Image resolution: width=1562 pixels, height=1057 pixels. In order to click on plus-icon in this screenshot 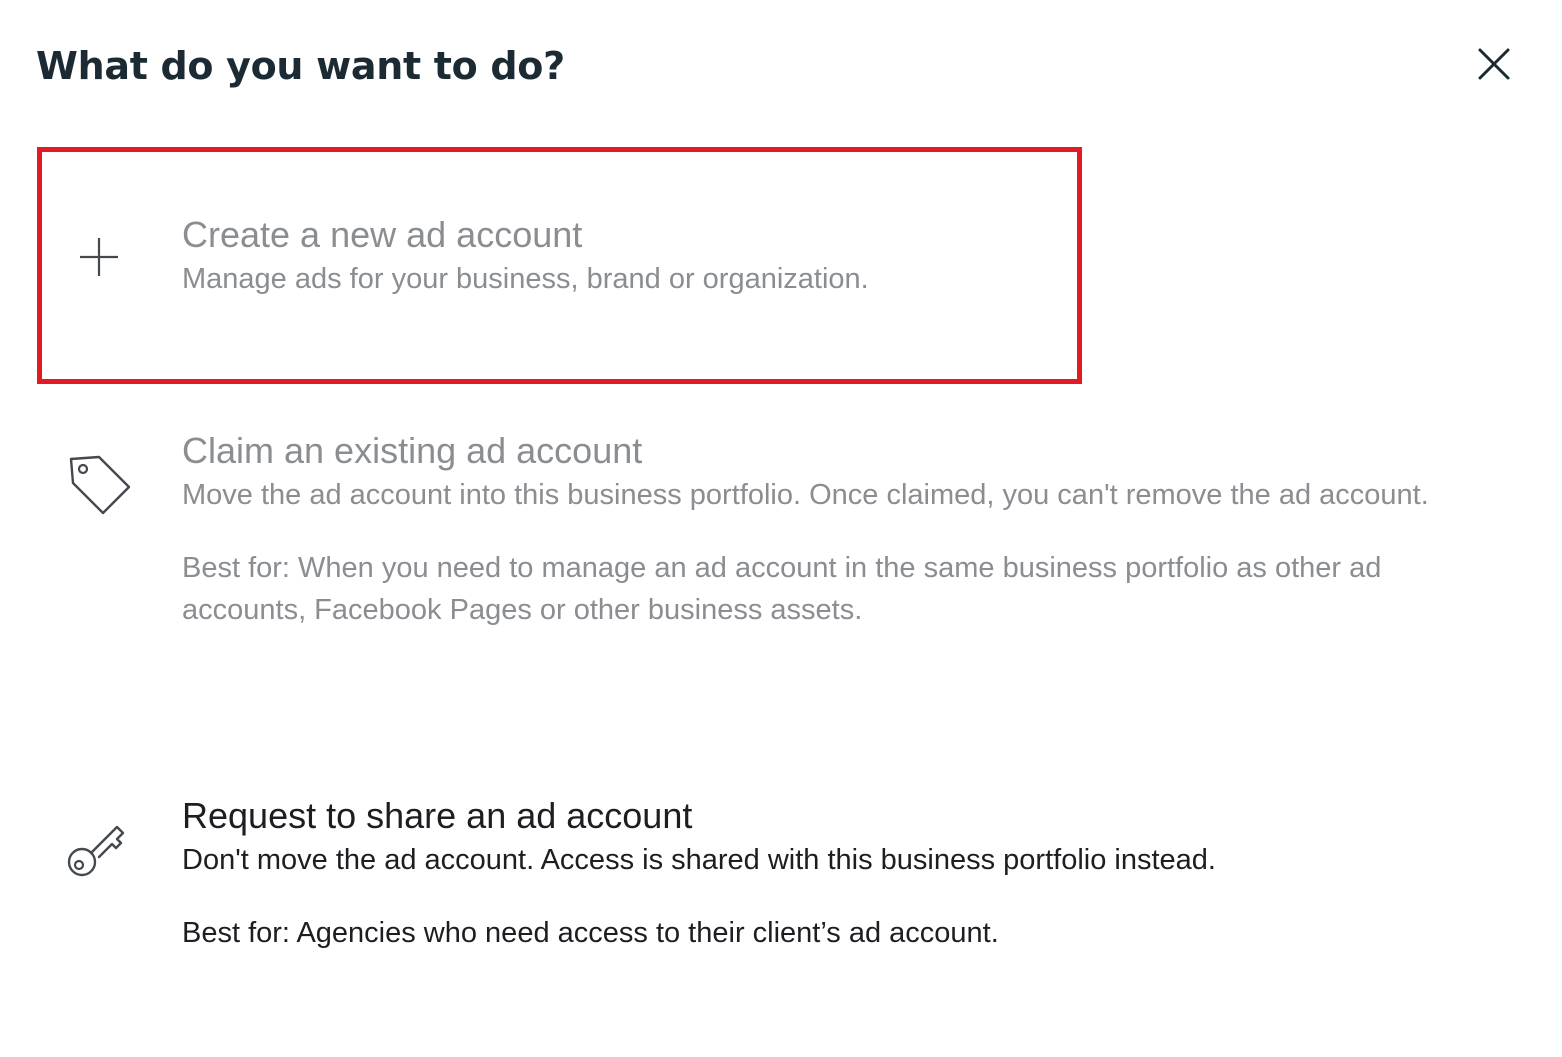, I will do `click(99, 257)`.